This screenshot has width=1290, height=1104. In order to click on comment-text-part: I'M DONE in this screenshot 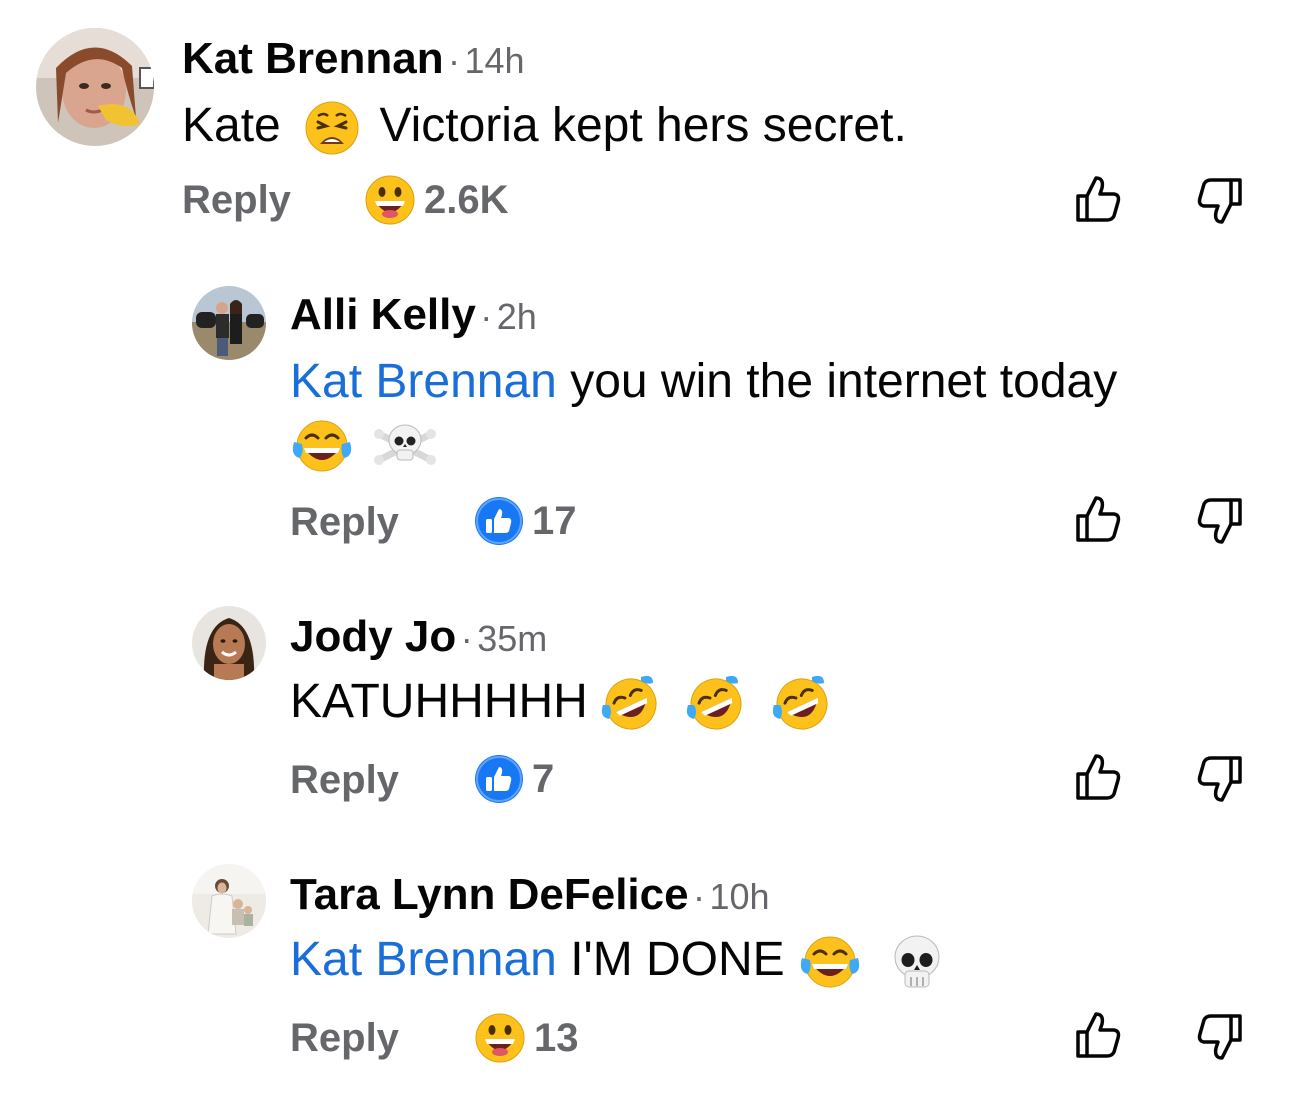, I will do `click(670, 959)`.